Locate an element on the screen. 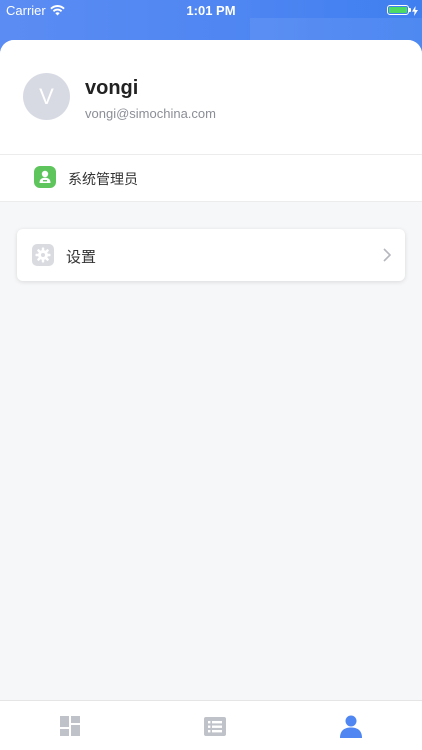 The width and height of the screenshot is (422, 750). status-bar: Carrier 1:01 PM is located at coordinates (211, 11).